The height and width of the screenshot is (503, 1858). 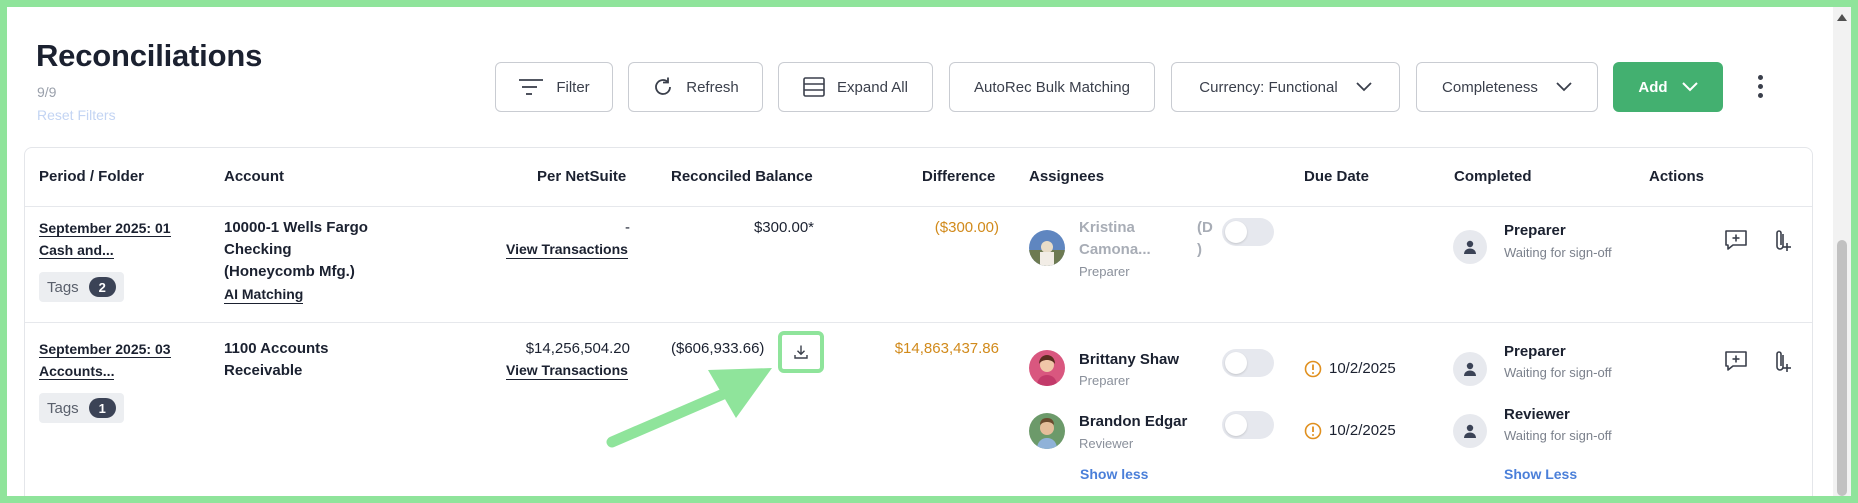 I want to click on show-less-assignees-link: Show less, so click(x=1114, y=474).